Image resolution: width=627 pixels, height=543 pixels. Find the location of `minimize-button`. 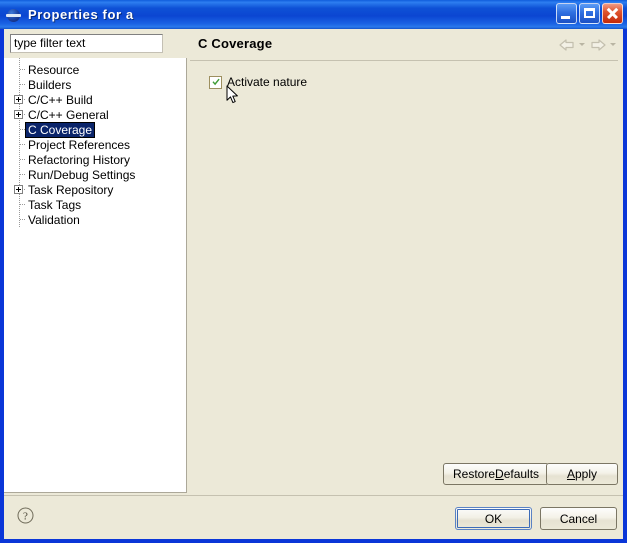

minimize-button is located at coordinates (566, 13).